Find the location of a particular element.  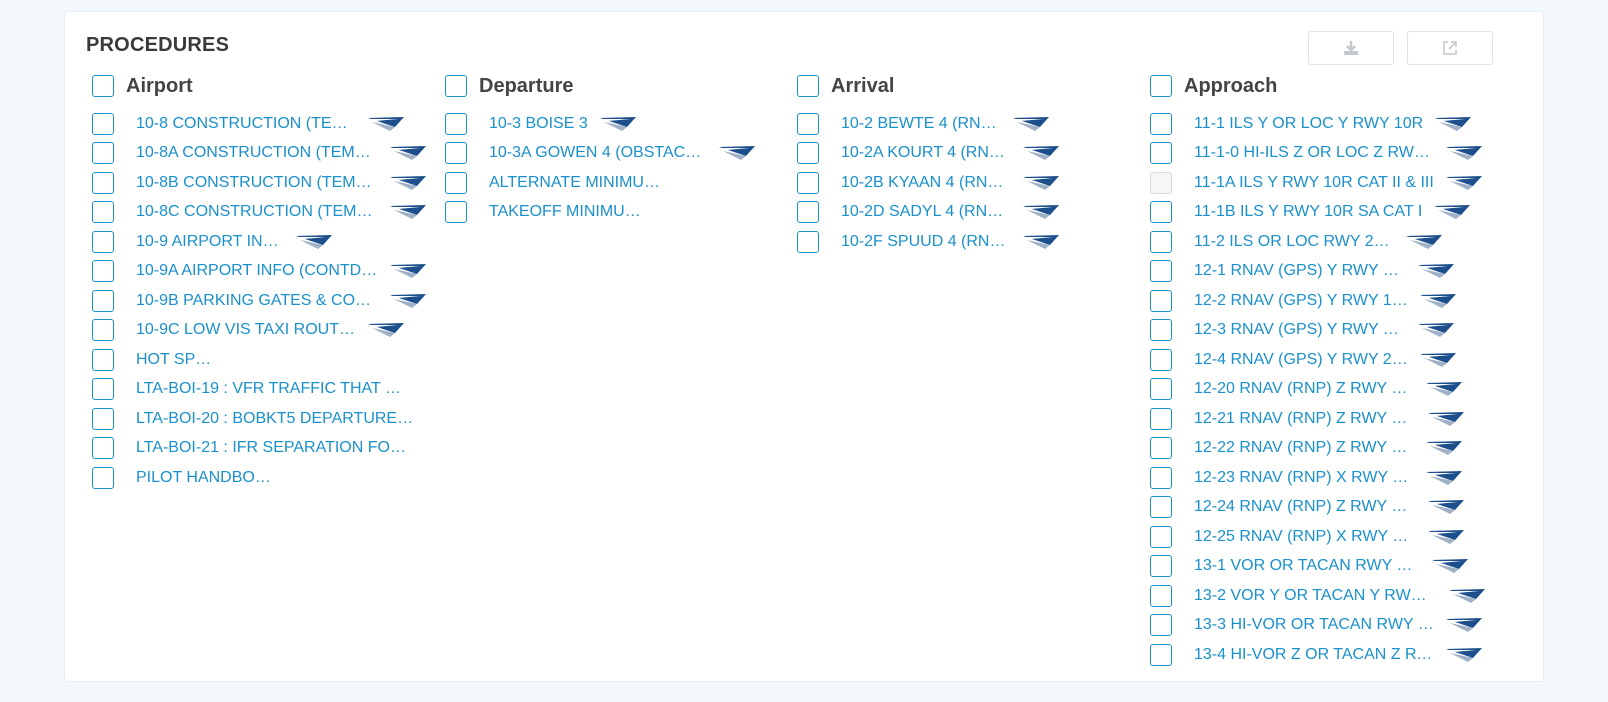

procedure-link: 11-1B ILS Y RWY 10R SA CAT I is located at coordinates (1308, 212).